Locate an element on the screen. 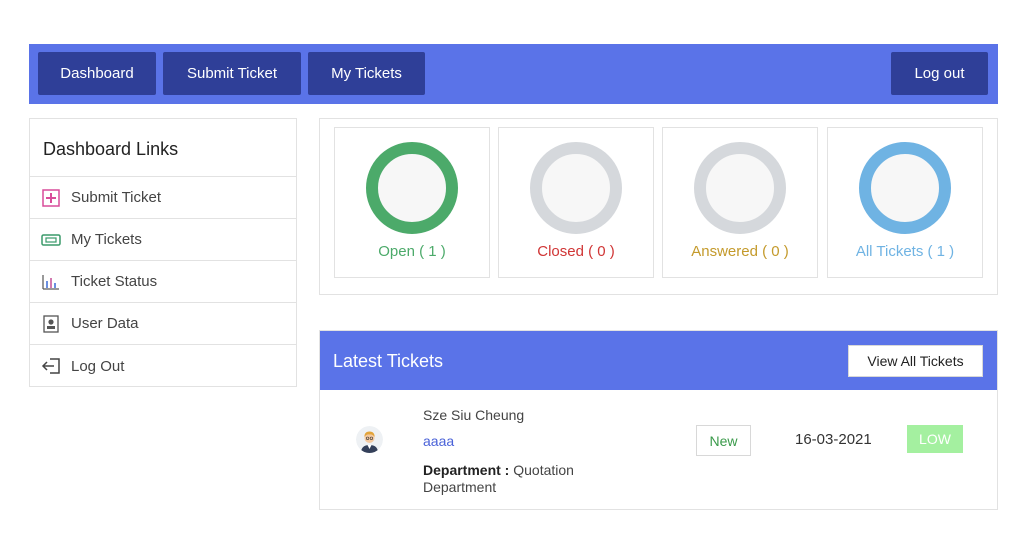 This screenshot has height=542, width=1024. sidebar-item-user-data: User Data is located at coordinates (163, 324).